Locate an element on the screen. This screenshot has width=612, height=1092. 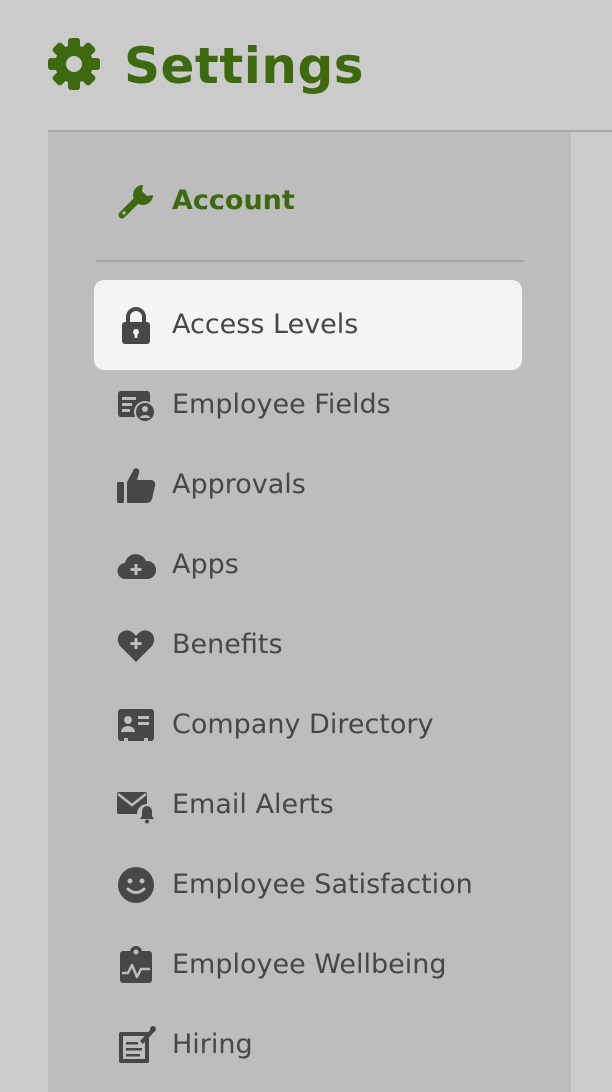
sidebar-item-label: Employee Wellbeing is located at coordinates (309, 964).